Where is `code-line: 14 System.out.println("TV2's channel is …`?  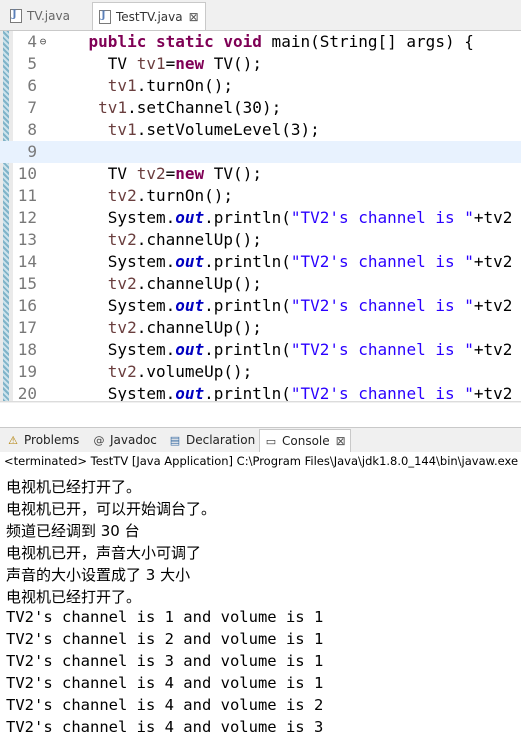 code-line: 14 System.out.println("TV2's channel is … is located at coordinates (260, 262).